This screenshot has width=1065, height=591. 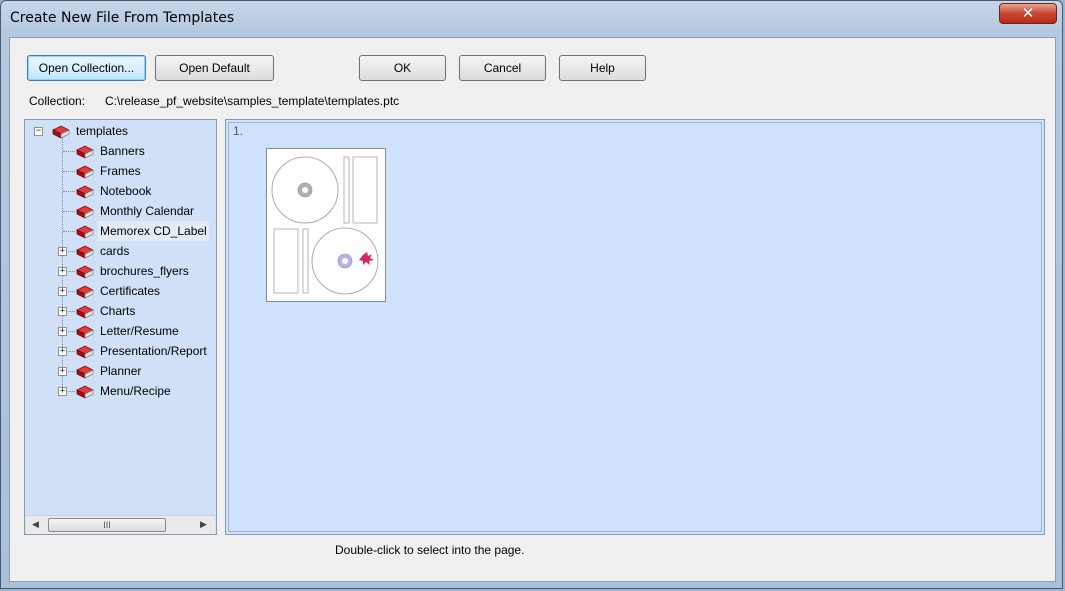 I want to click on tree-item-label: Memorex CD_Label, so click(x=153, y=231).